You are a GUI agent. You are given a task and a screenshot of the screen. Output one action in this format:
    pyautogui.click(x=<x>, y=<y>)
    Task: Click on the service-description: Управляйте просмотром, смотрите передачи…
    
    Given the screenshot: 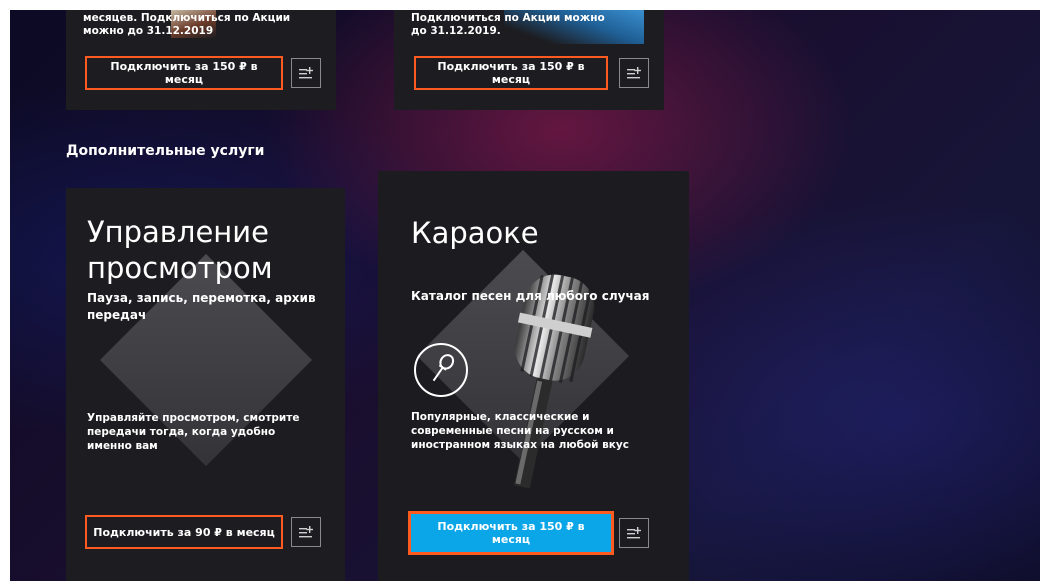 What is the action you would take?
    pyautogui.click(x=193, y=432)
    